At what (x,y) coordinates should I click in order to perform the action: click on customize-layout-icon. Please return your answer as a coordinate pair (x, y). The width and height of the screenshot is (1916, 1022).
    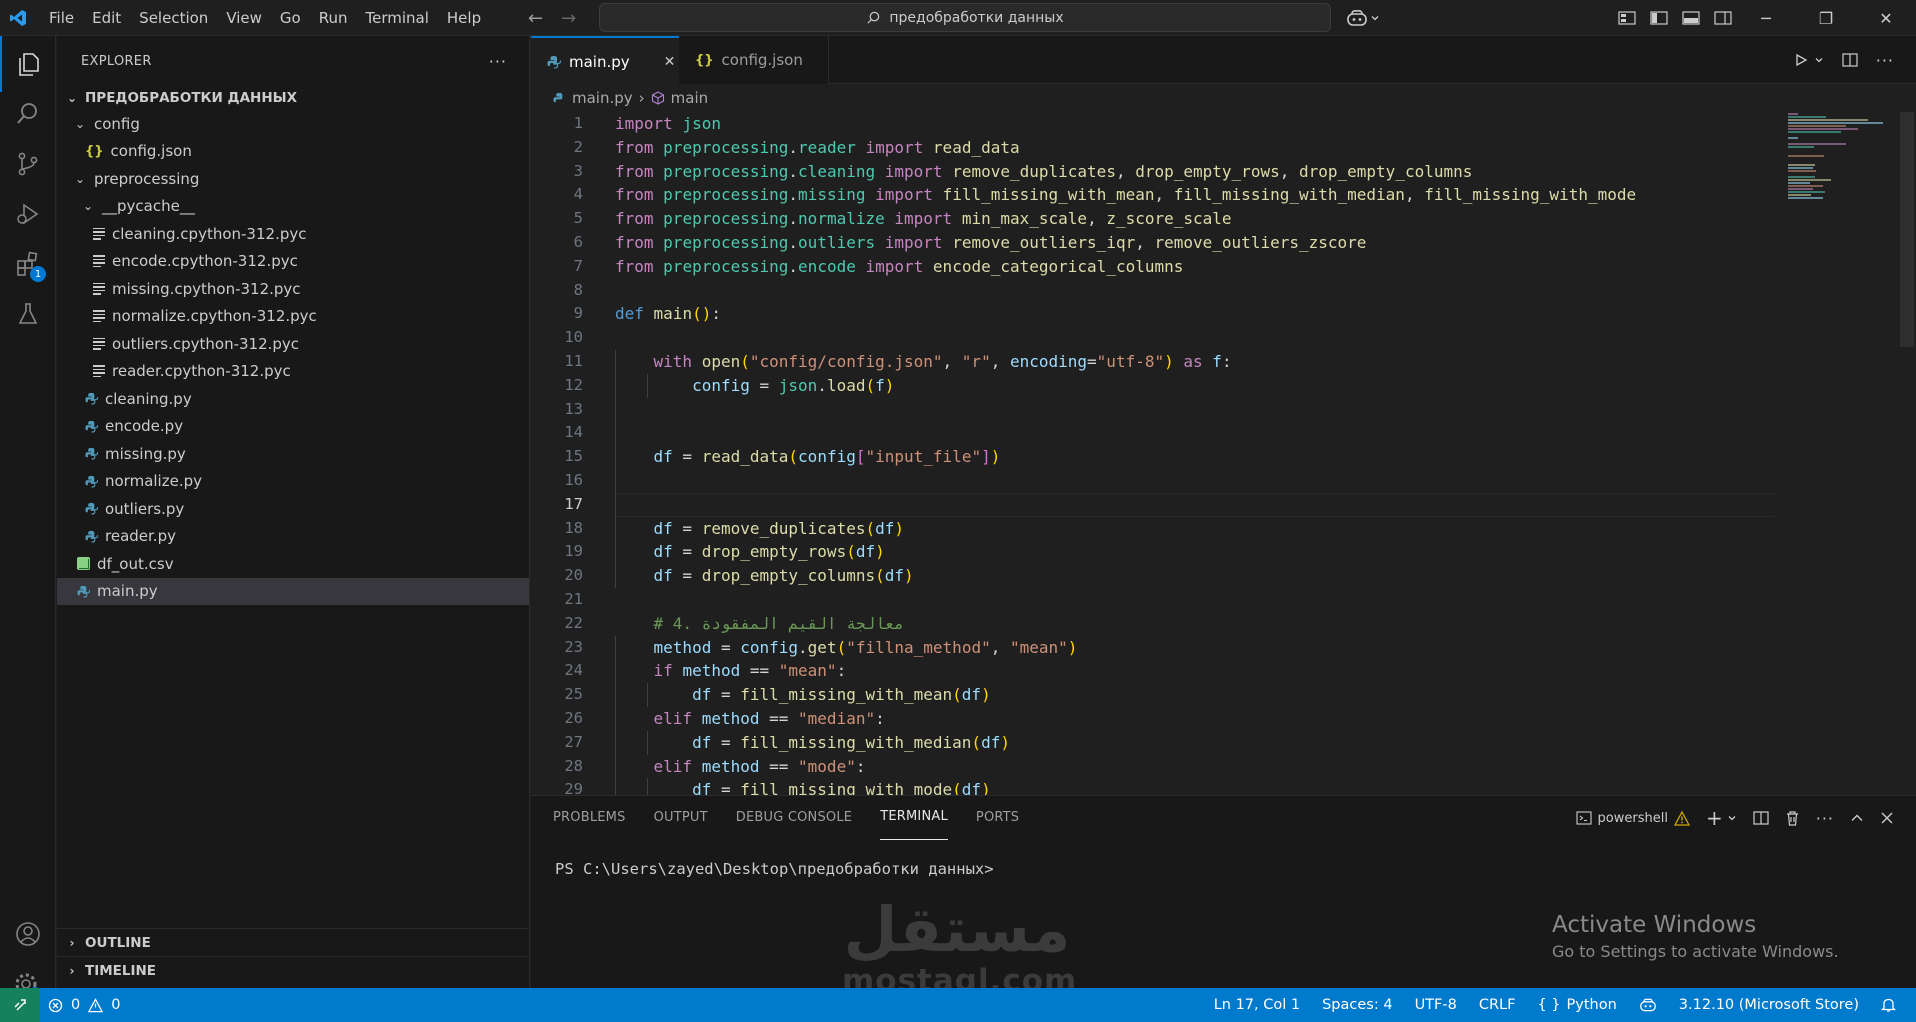
    Looking at the image, I should click on (1627, 18).